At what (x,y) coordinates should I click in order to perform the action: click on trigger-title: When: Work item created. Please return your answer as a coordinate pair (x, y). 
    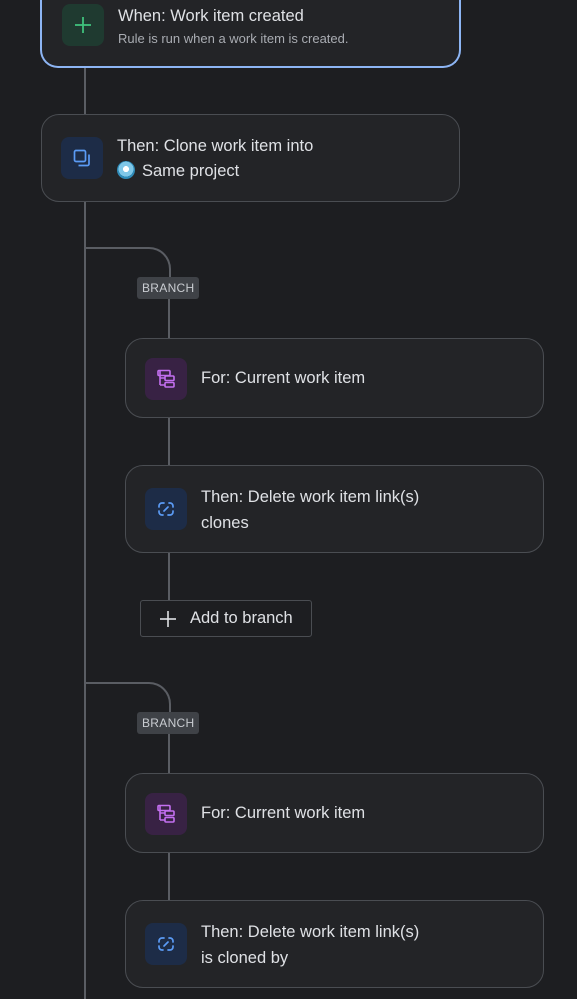
    Looking at the image, I should click on (211, 16).